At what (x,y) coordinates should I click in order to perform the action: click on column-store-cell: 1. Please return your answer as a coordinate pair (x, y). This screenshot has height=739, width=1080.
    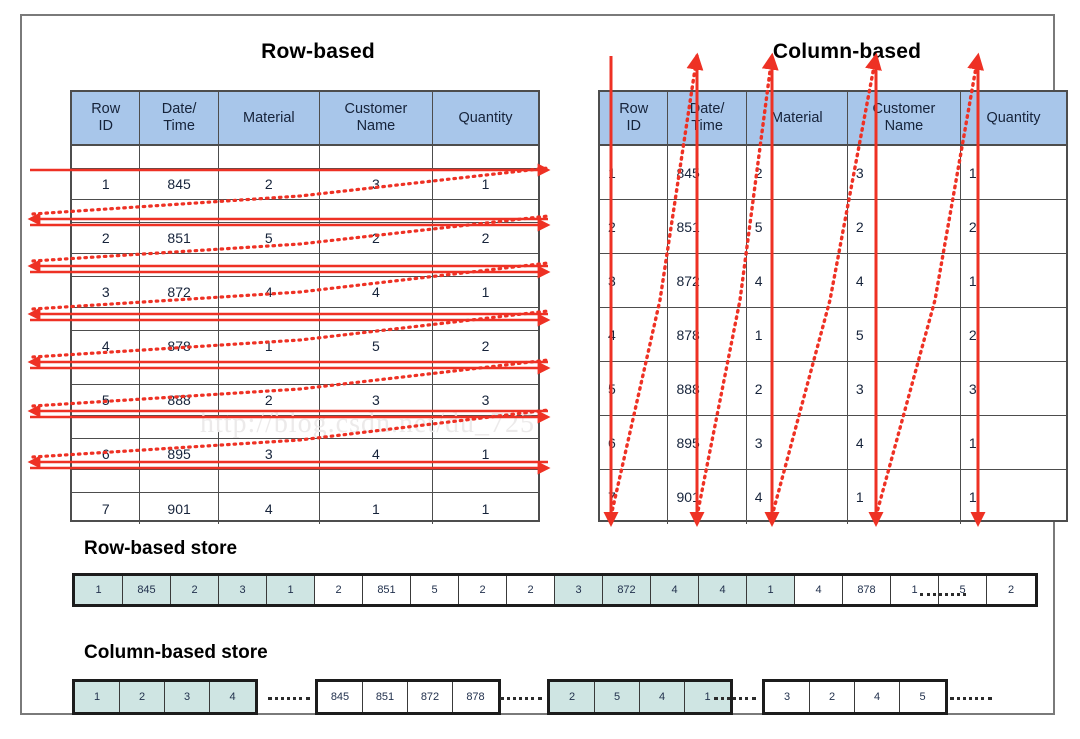
    Looking at the image, I should click on (97, 697).